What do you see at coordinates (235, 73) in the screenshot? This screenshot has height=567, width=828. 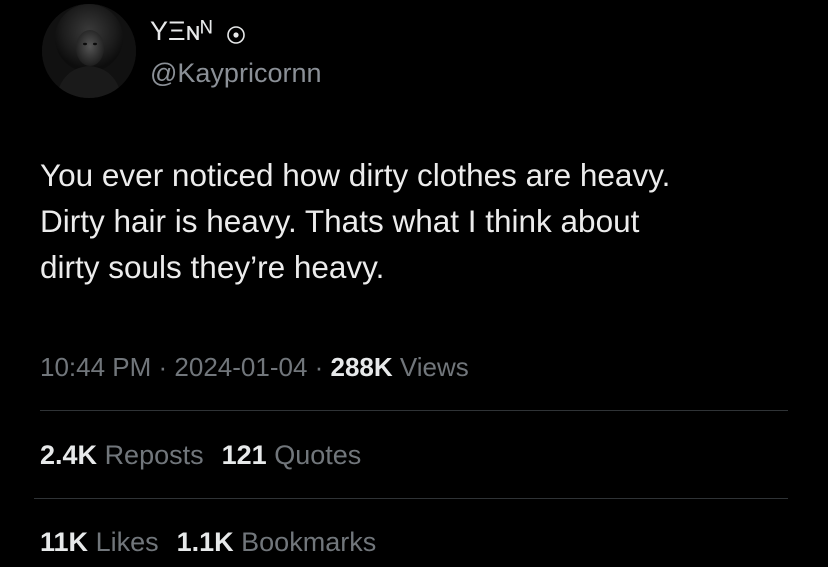 I see `user-handle: @Kaypricornn` at bounding box center [235, 73].